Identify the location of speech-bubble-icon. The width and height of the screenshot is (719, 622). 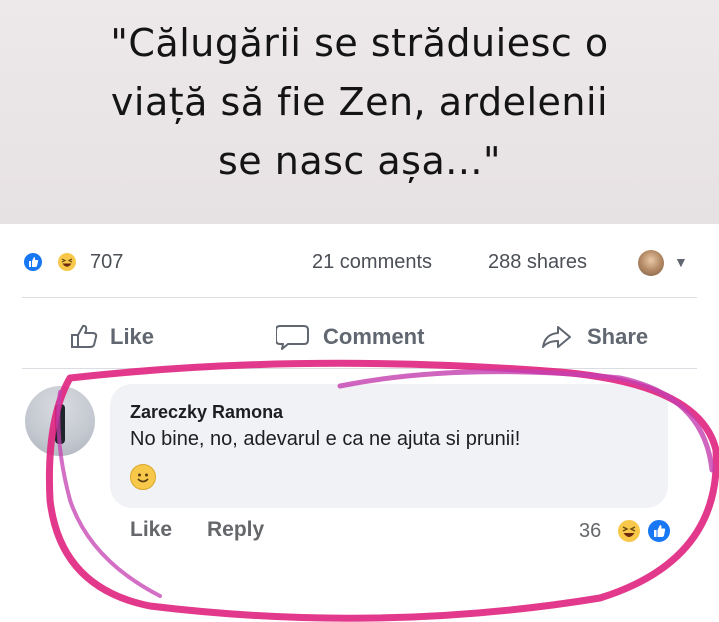
(292, 337).